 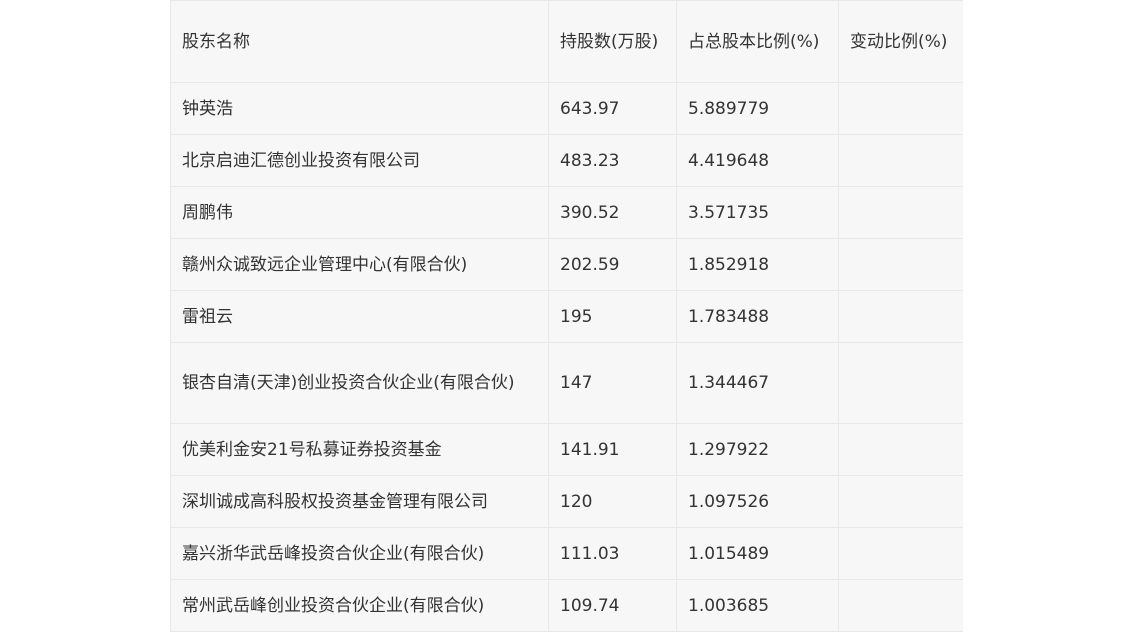 I want to click on cell-ratio: 5.889779, so click(x=757, y=108).